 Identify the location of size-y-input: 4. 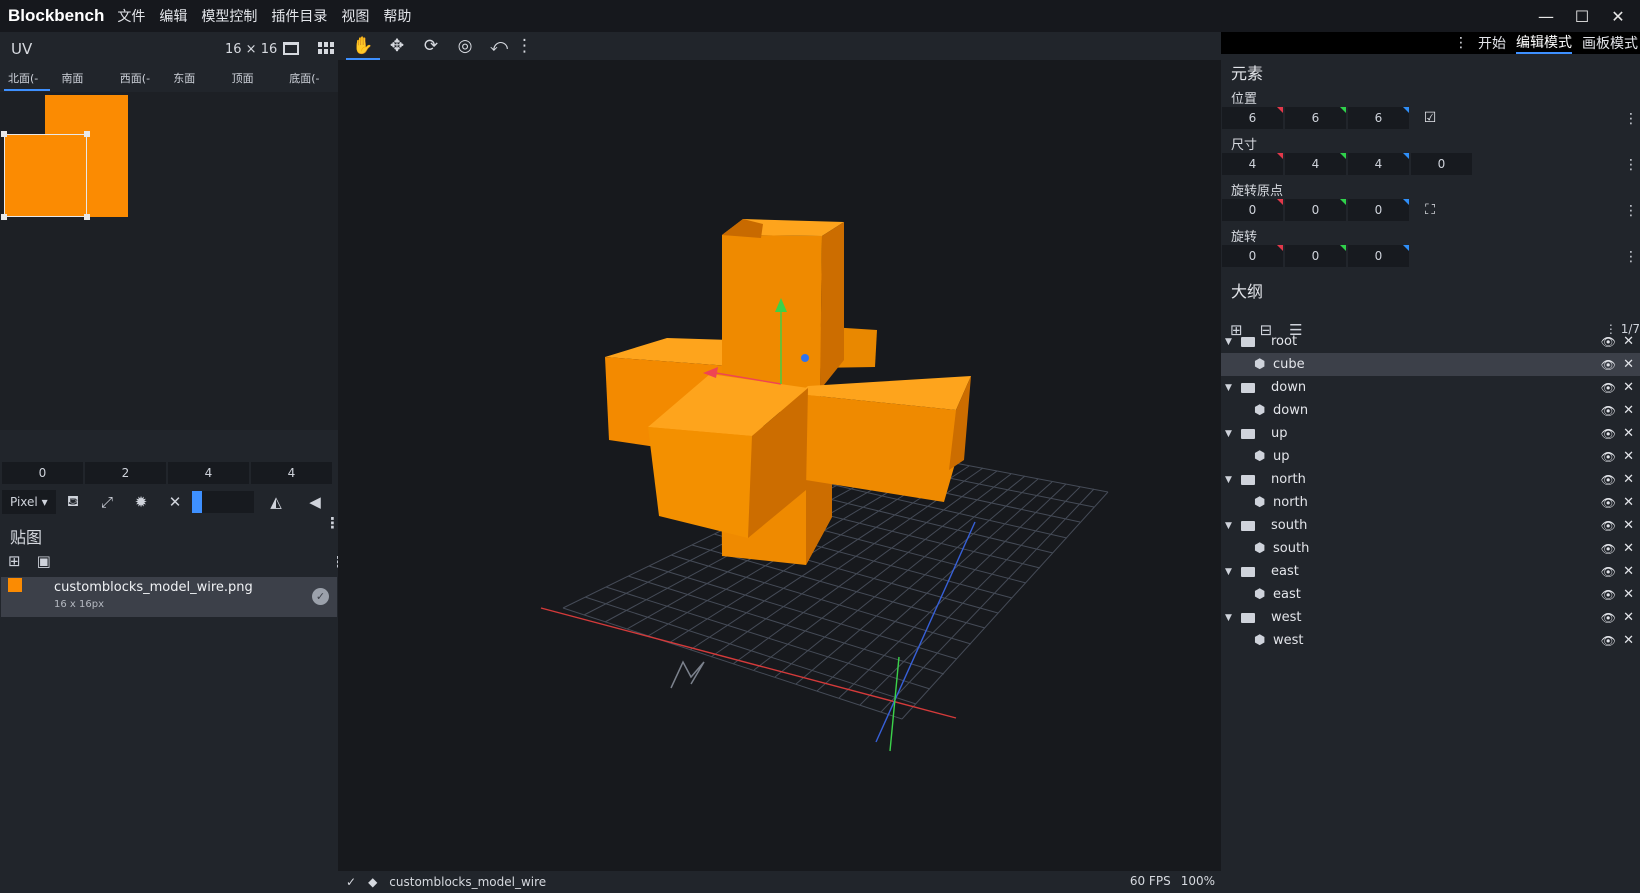
(1315, 164).